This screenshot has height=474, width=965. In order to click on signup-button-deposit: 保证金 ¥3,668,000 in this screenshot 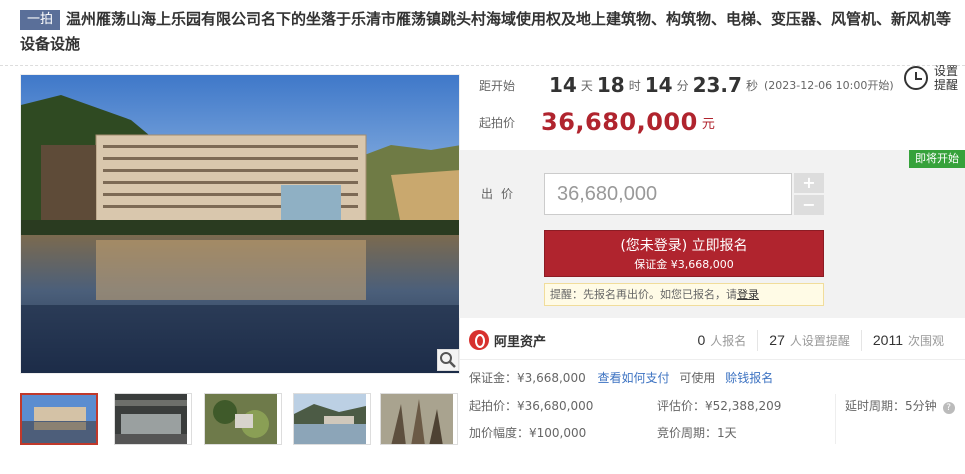, I will do `click(684, 264)`.